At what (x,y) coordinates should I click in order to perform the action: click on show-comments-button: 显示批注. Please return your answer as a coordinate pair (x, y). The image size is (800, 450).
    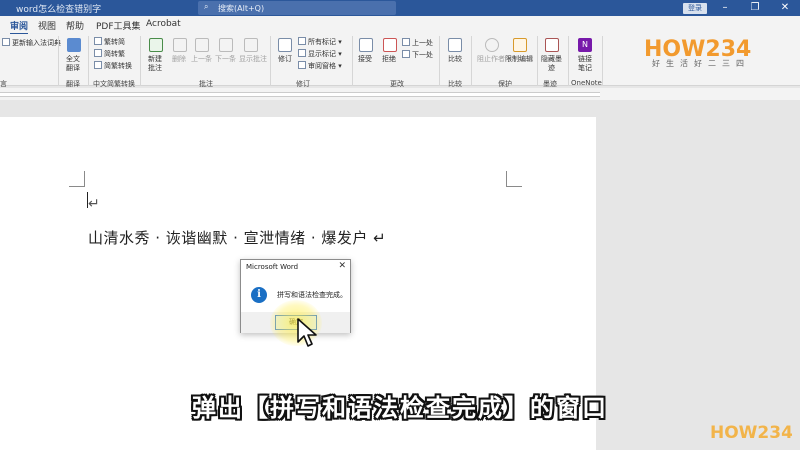
    Looking at the image, I should click on (253, 59).